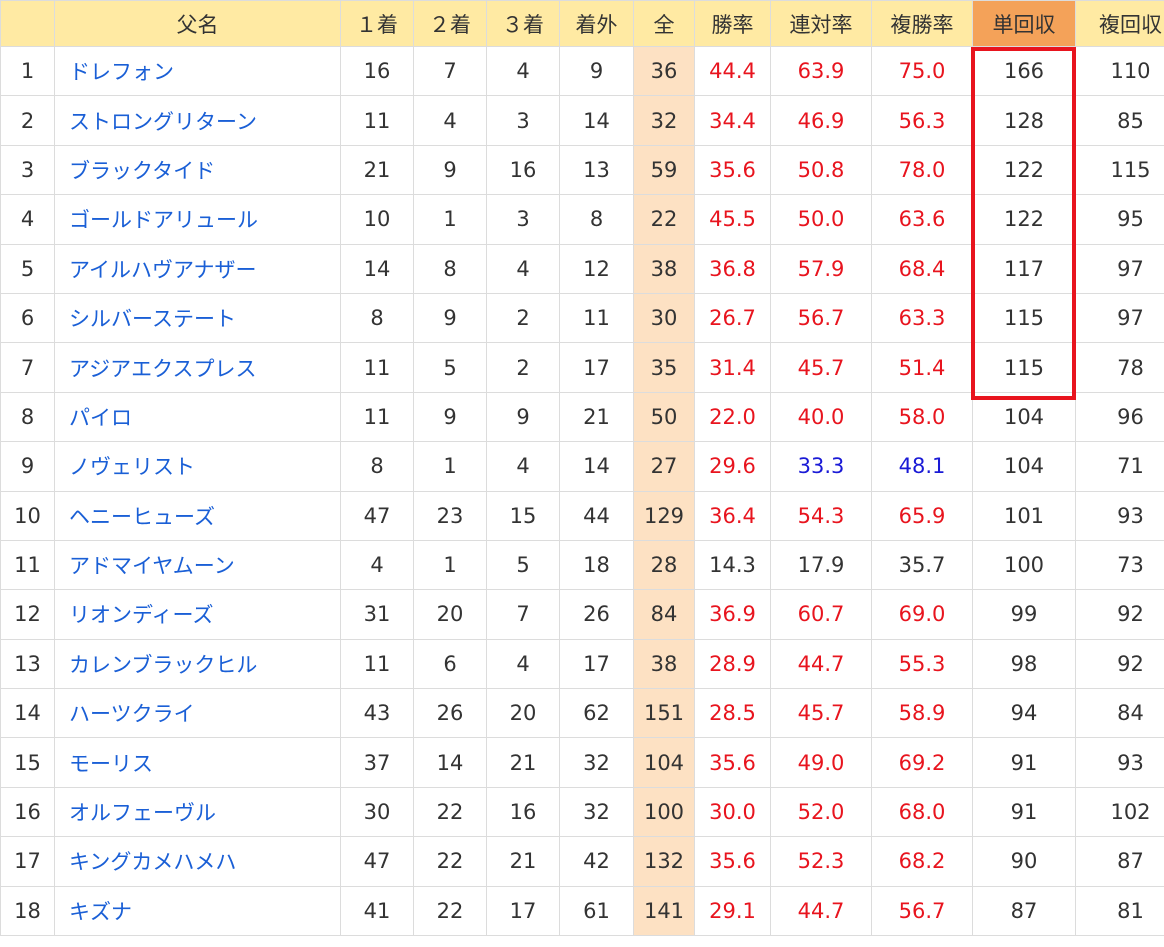 Image resolution: width=1164 pixels, height=947 pixels. Describe the element at coordinates (197, 911) in the screenshot. I see `sire-name-link: キズナ` at that location.